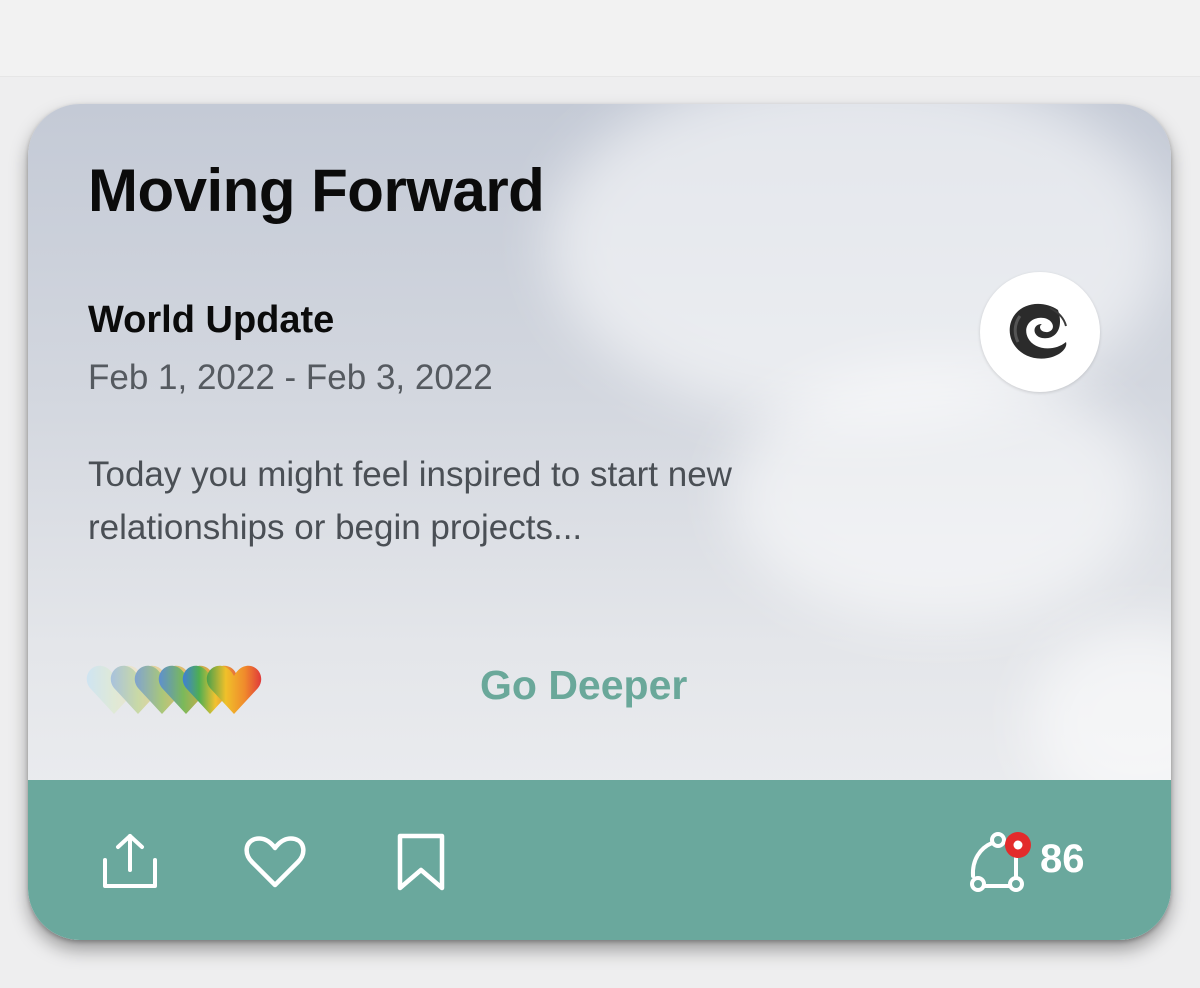 The height and width of the screenshot is (988, 1200). I want to click on rainbow-hearts-icon, so click(174, 689).